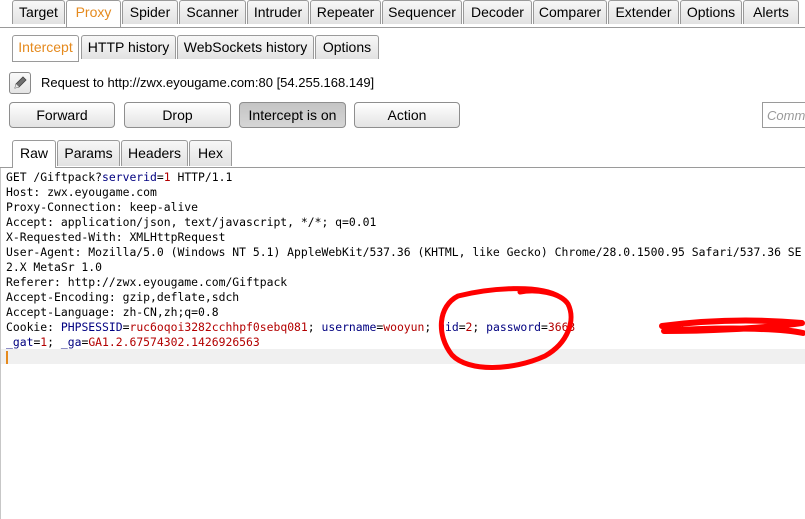  Describe the element at coordinates (621, 328) in the screenshot. I see `annotation-overlay` at that location.